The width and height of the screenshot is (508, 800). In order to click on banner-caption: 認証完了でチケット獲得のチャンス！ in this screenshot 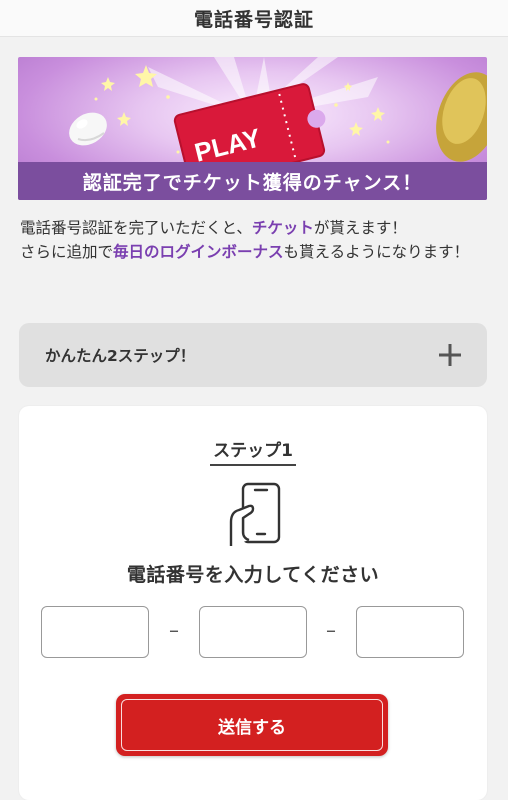, I will do `click(252, 182)`.